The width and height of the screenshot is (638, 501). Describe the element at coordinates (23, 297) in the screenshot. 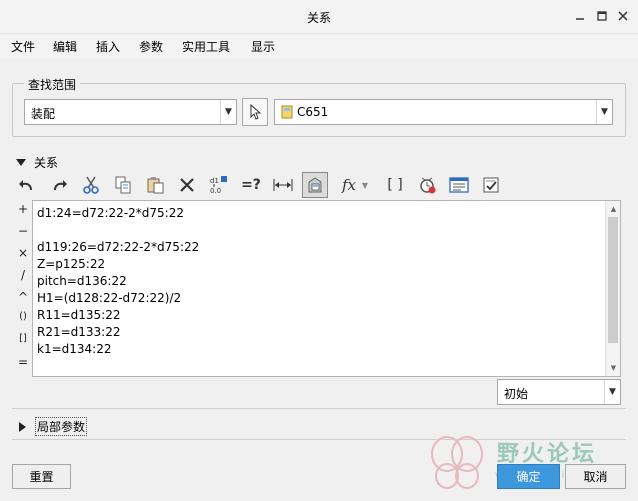

I see `operator-power: ^` at that location.